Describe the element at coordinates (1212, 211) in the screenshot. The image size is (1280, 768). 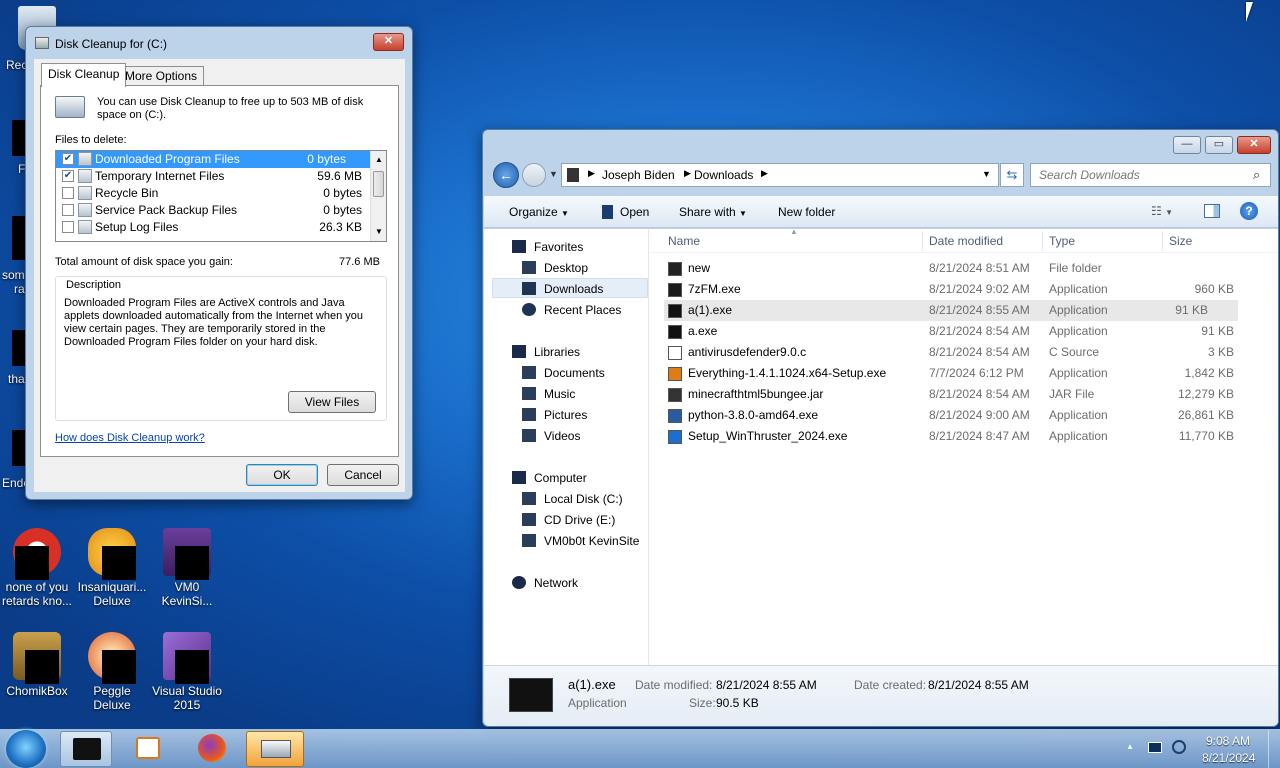
I see `preview-pane-icon` at that location.